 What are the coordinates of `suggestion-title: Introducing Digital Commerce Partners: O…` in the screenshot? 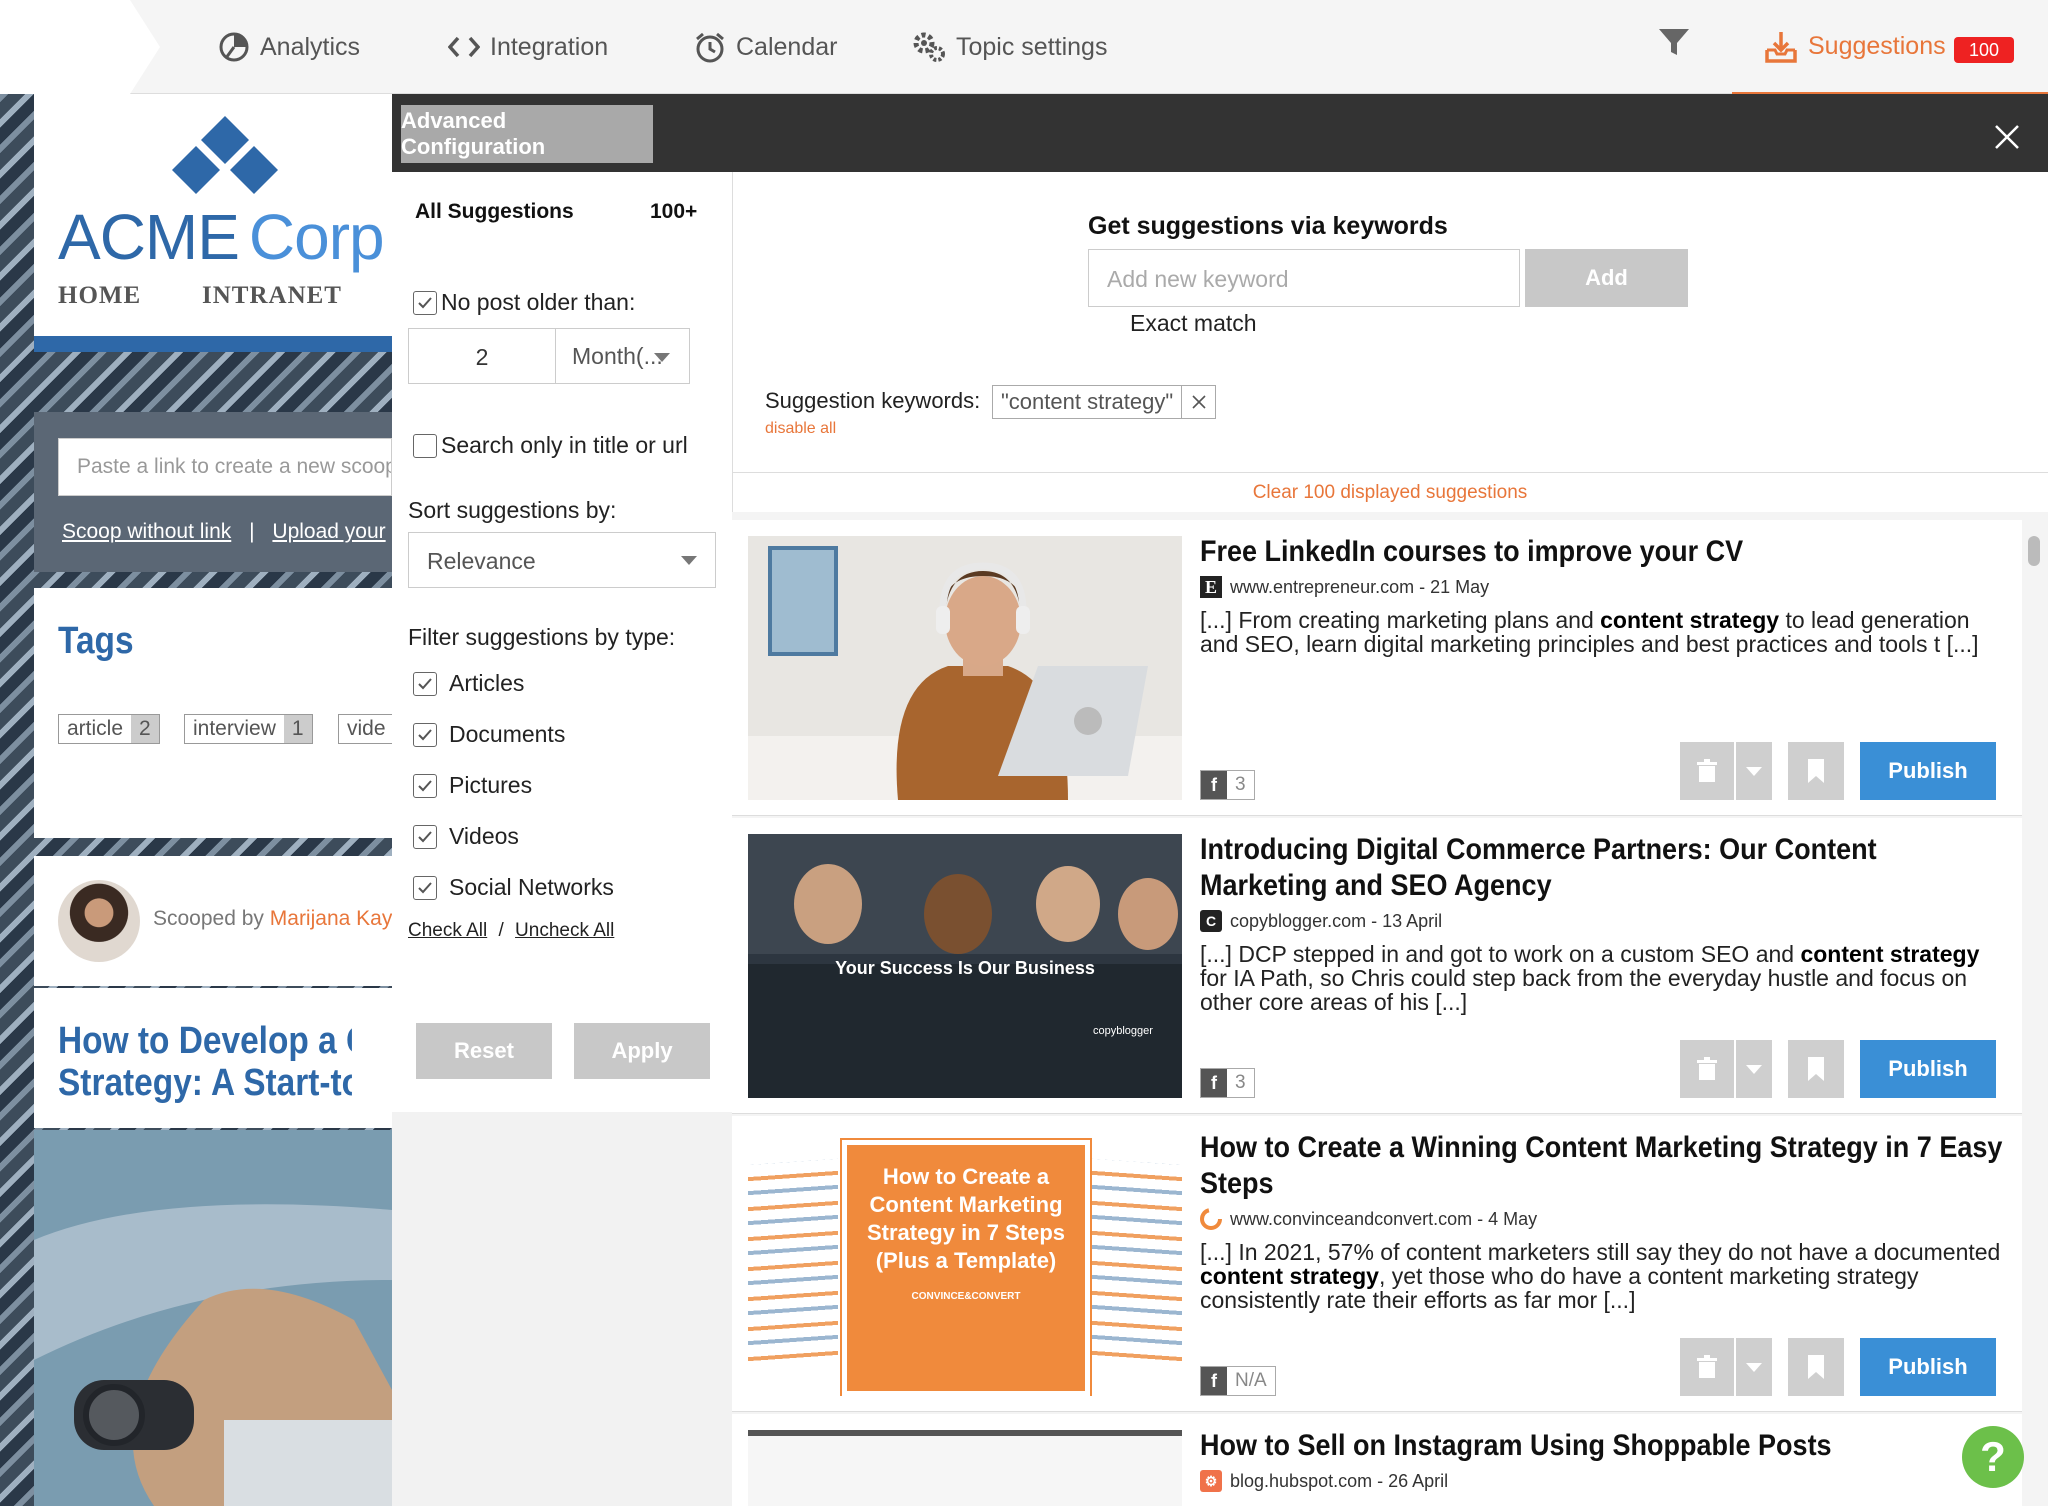 It's located at (1603, 868).